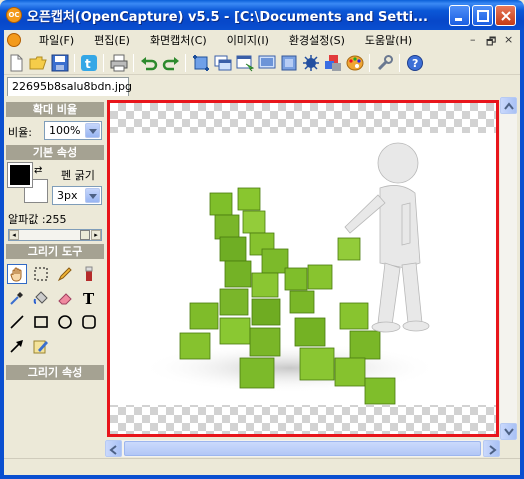 The height and width of the screenshot is (479, 524). What do you see at coordinates (85, 235) in the screenshot?
I see `slider-thumb` at bounding box center [85, 235].